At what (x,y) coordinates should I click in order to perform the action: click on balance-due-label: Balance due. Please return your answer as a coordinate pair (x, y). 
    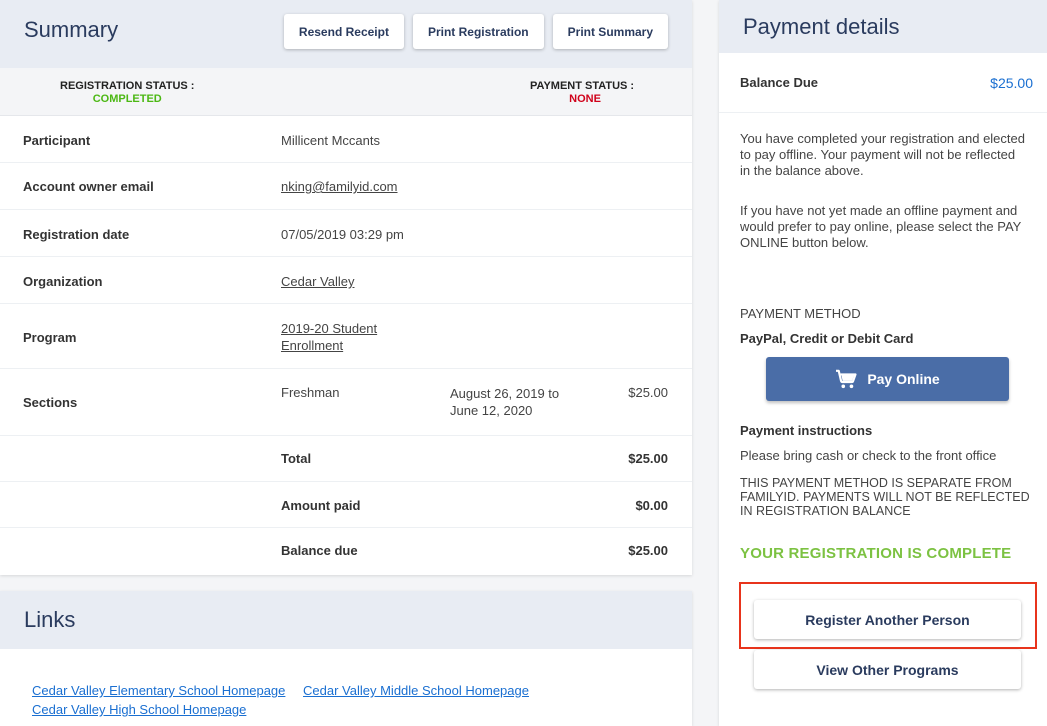
    Looking at the image, I should click on (319, 550).